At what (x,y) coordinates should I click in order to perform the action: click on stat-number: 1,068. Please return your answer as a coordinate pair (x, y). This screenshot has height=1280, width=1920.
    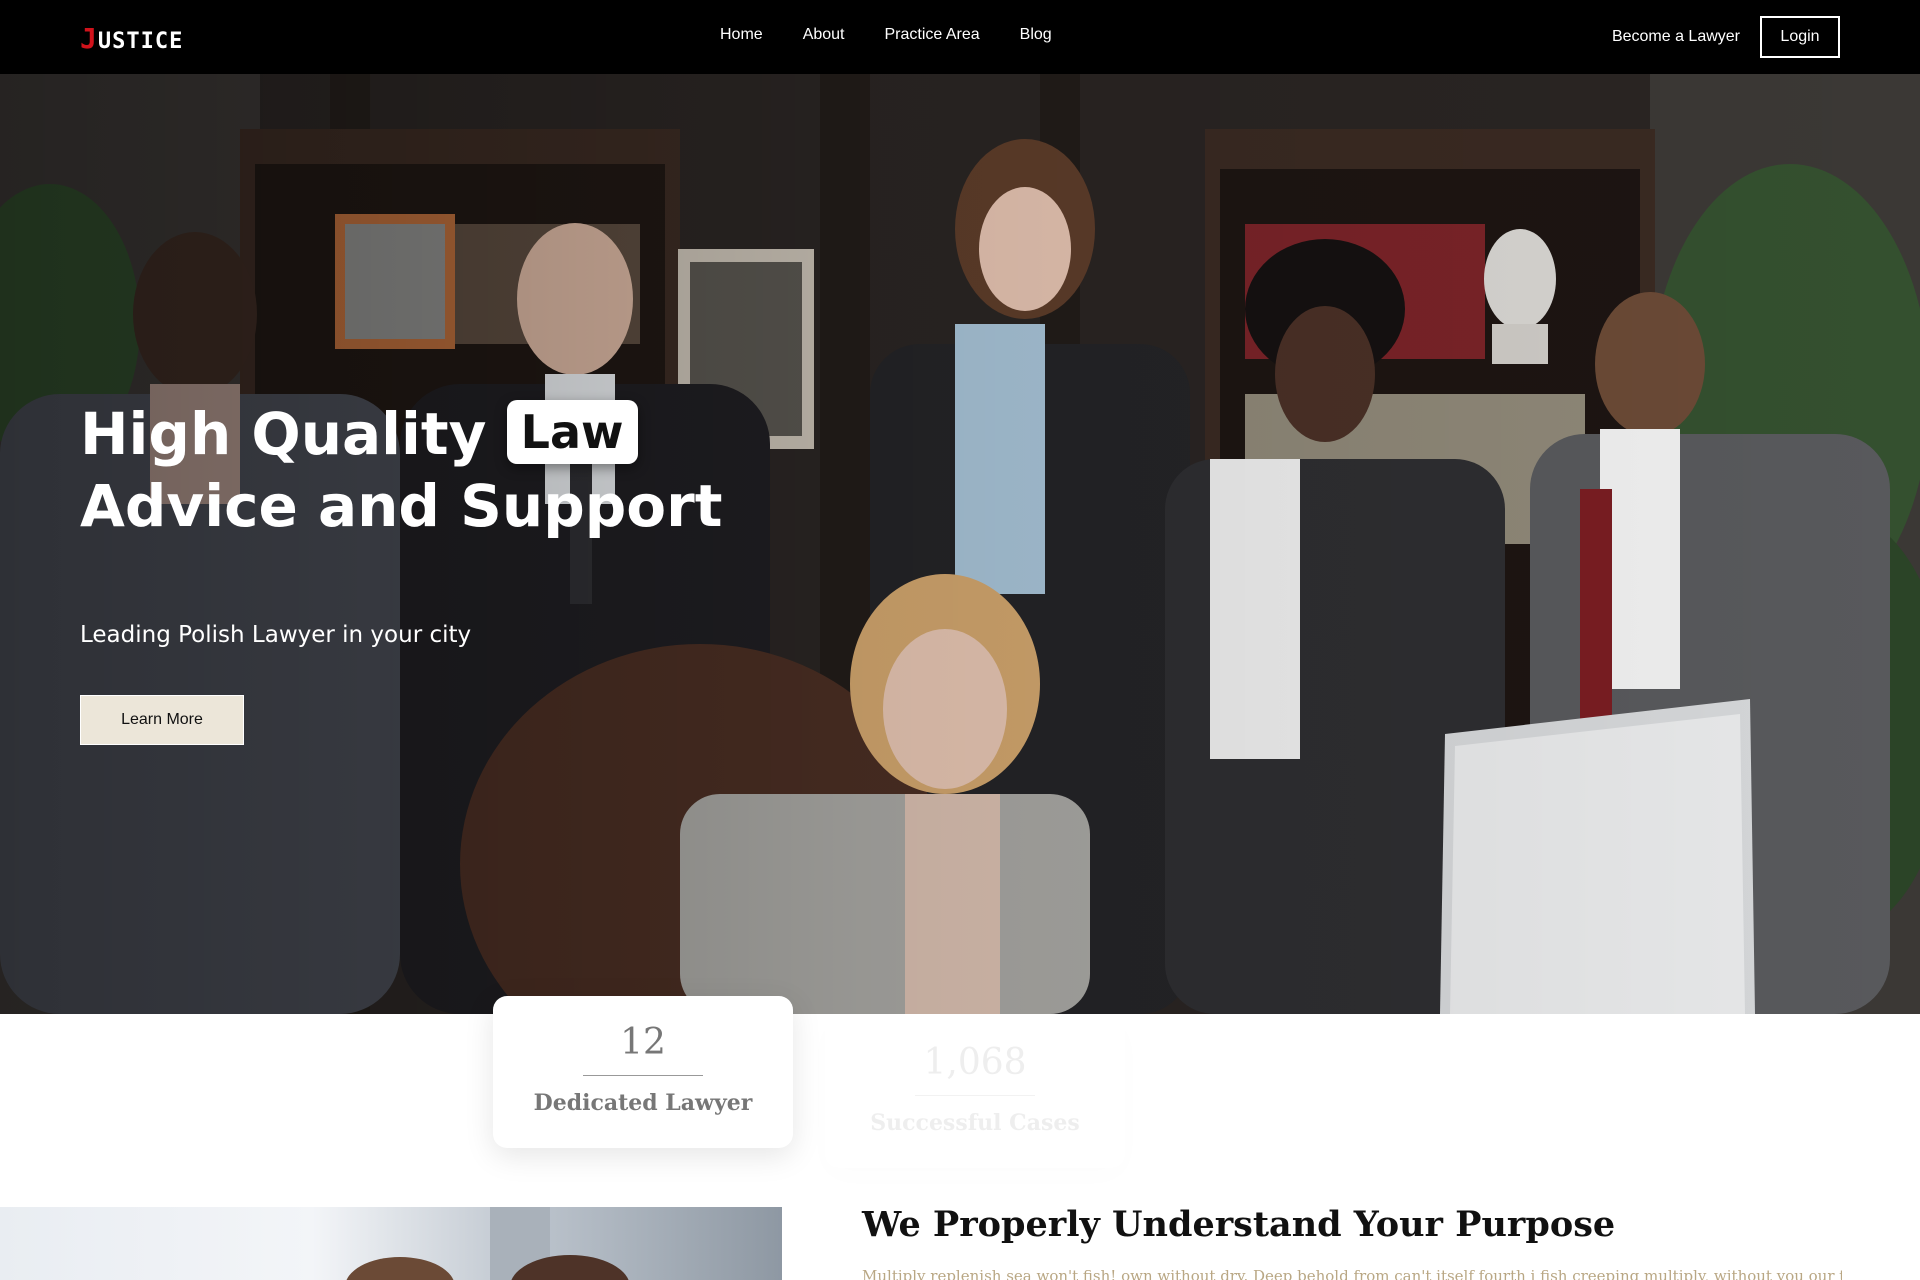
    Looking at the image, I should click on (975, 1062).